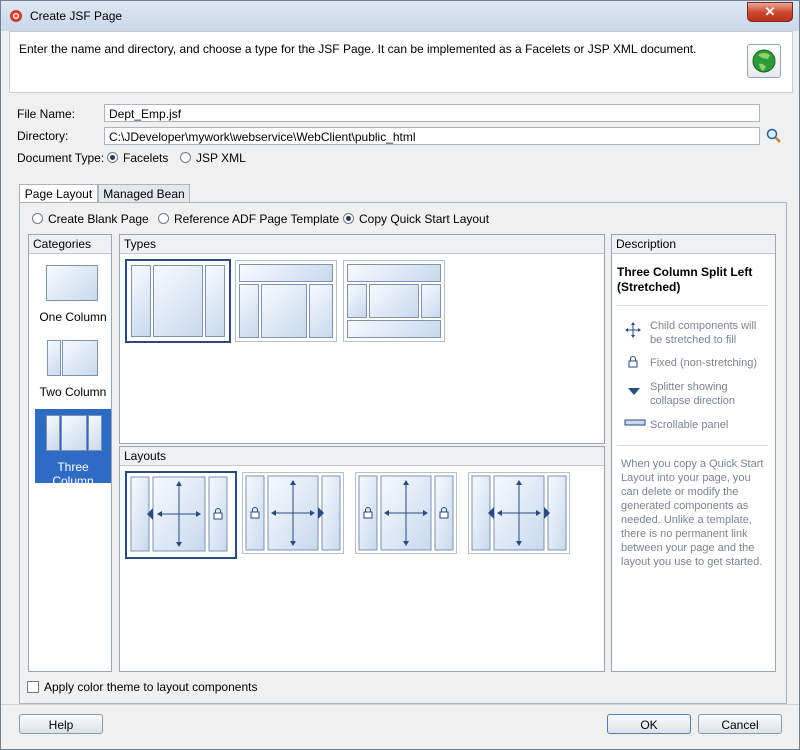  I want to click on legend-splitter-text: Splitter showing collapse direction, so click(692, 394).